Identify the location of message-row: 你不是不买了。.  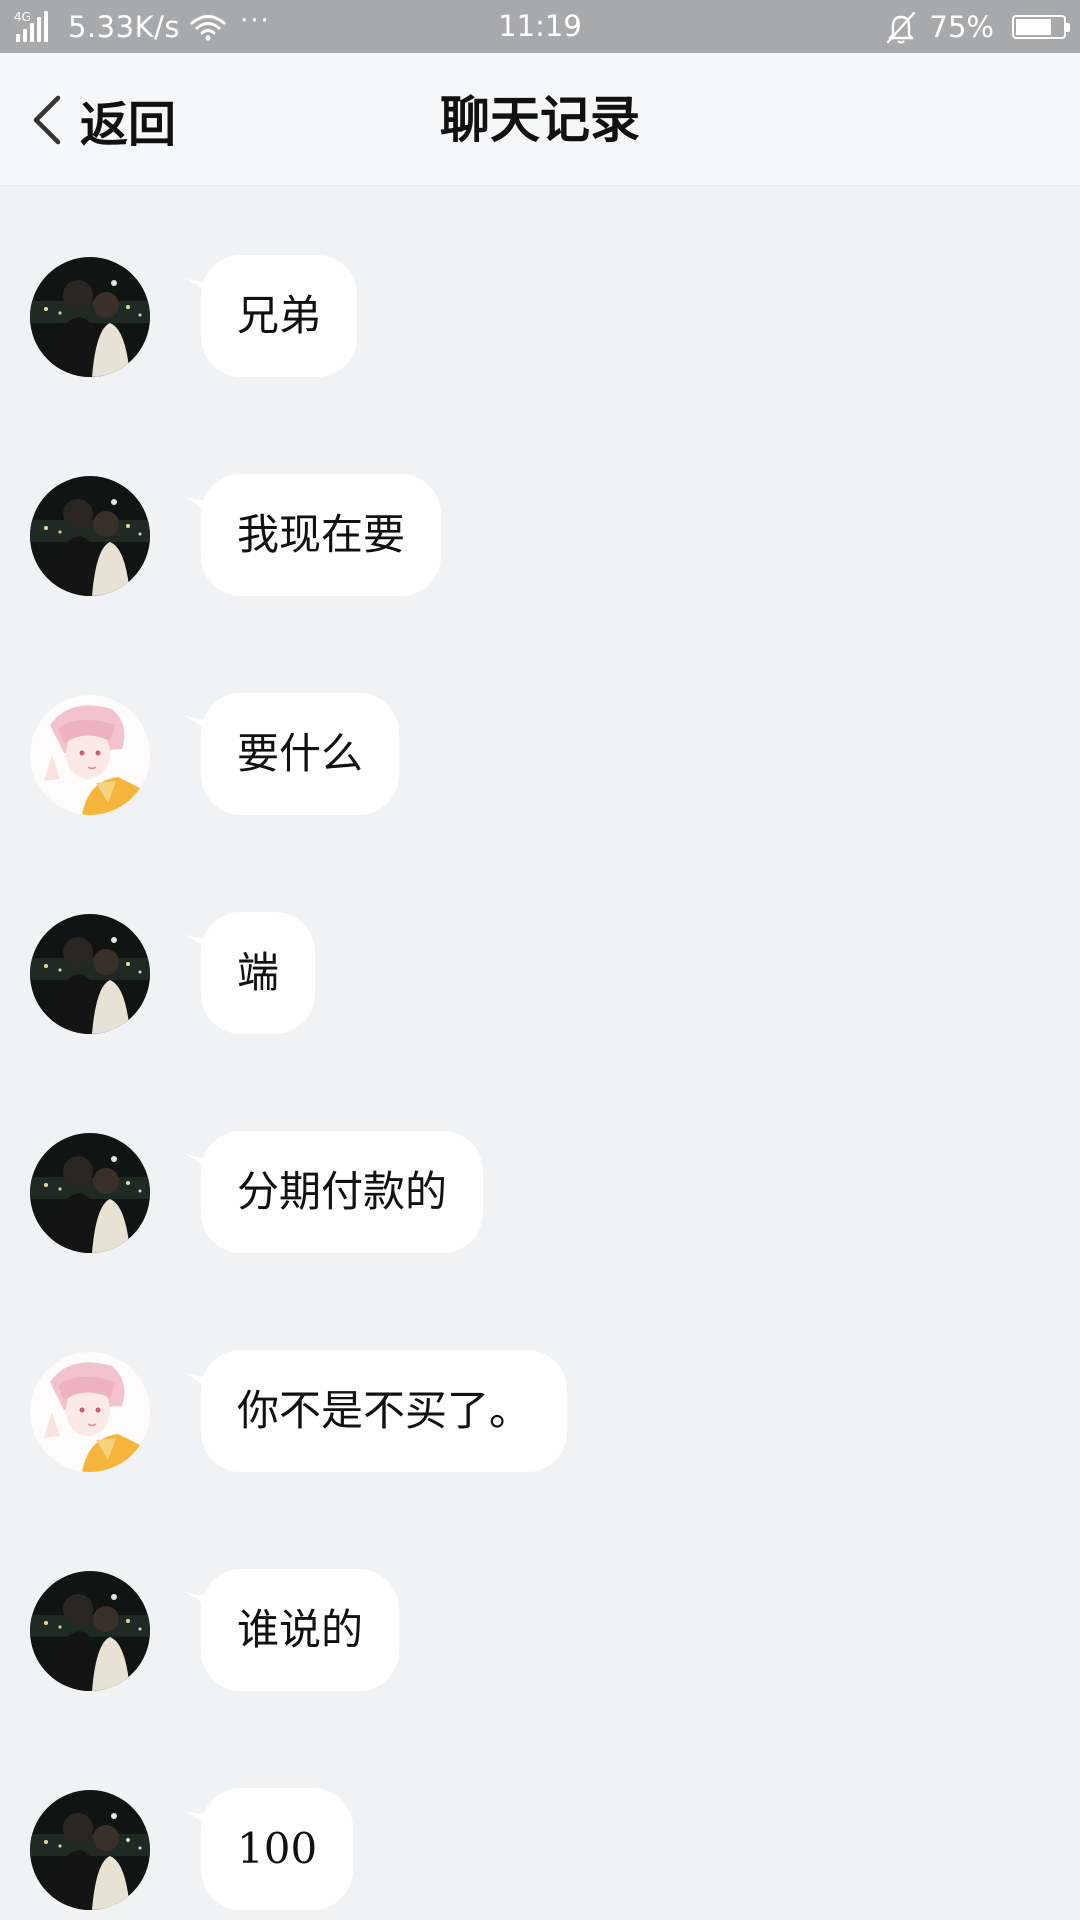
(540, 1411).